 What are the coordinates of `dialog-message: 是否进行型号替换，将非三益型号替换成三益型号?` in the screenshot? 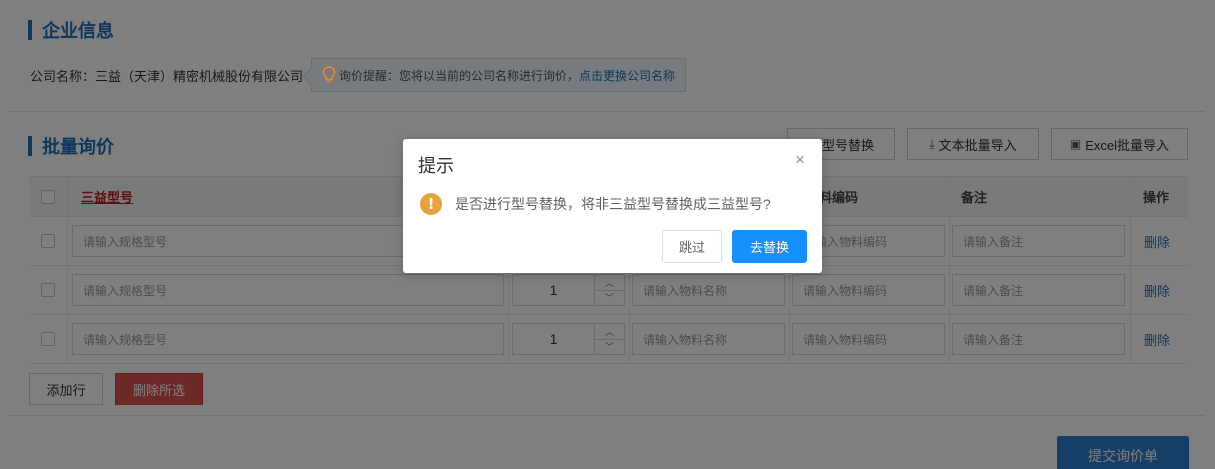 It's located at (613, 204).